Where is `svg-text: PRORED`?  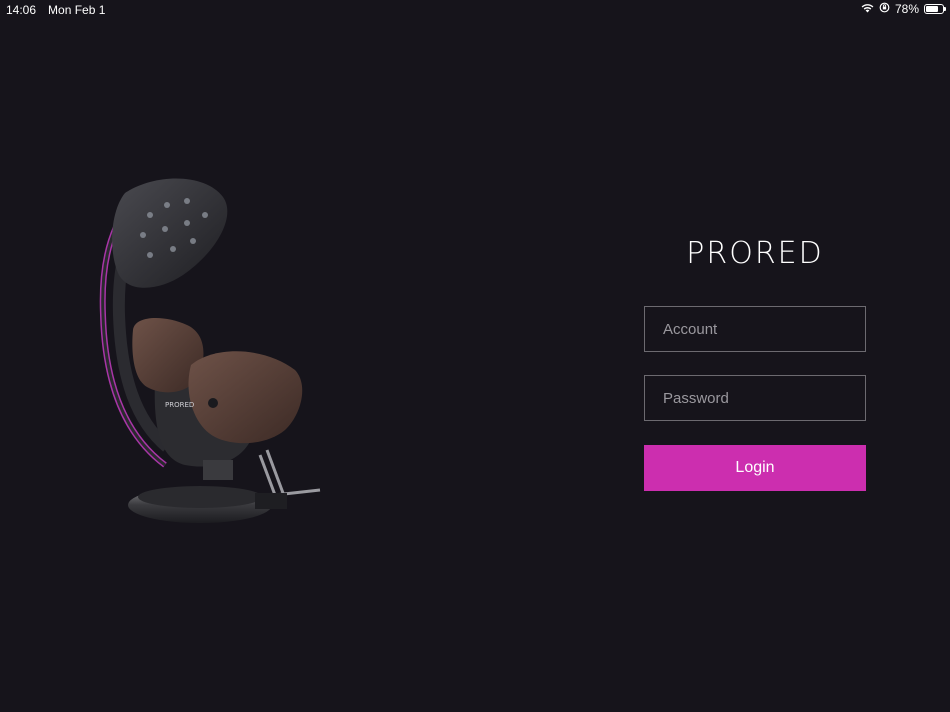 svg-text: PRORED is located at coordinates (179, 405).